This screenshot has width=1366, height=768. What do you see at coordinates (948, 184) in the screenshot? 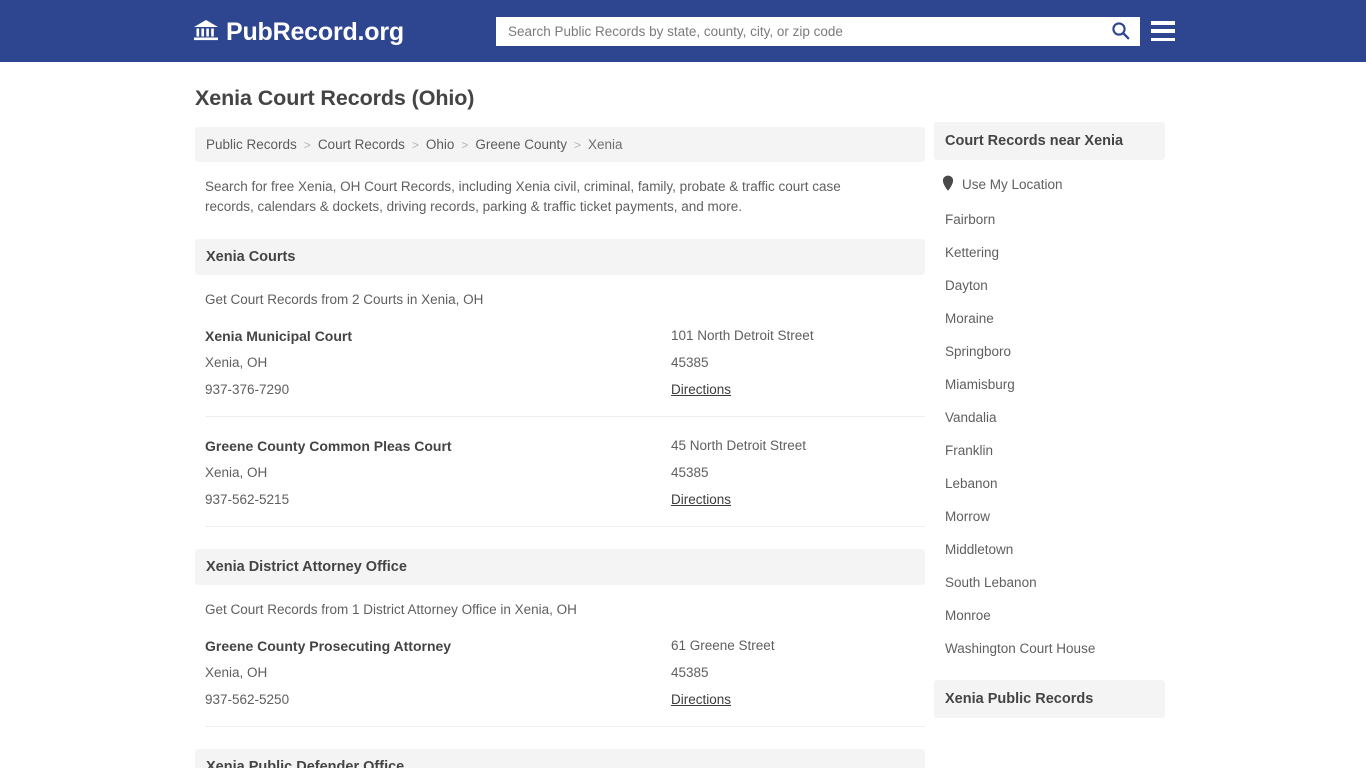
I see `map-pin-icon` at bounding box center [948, 184].